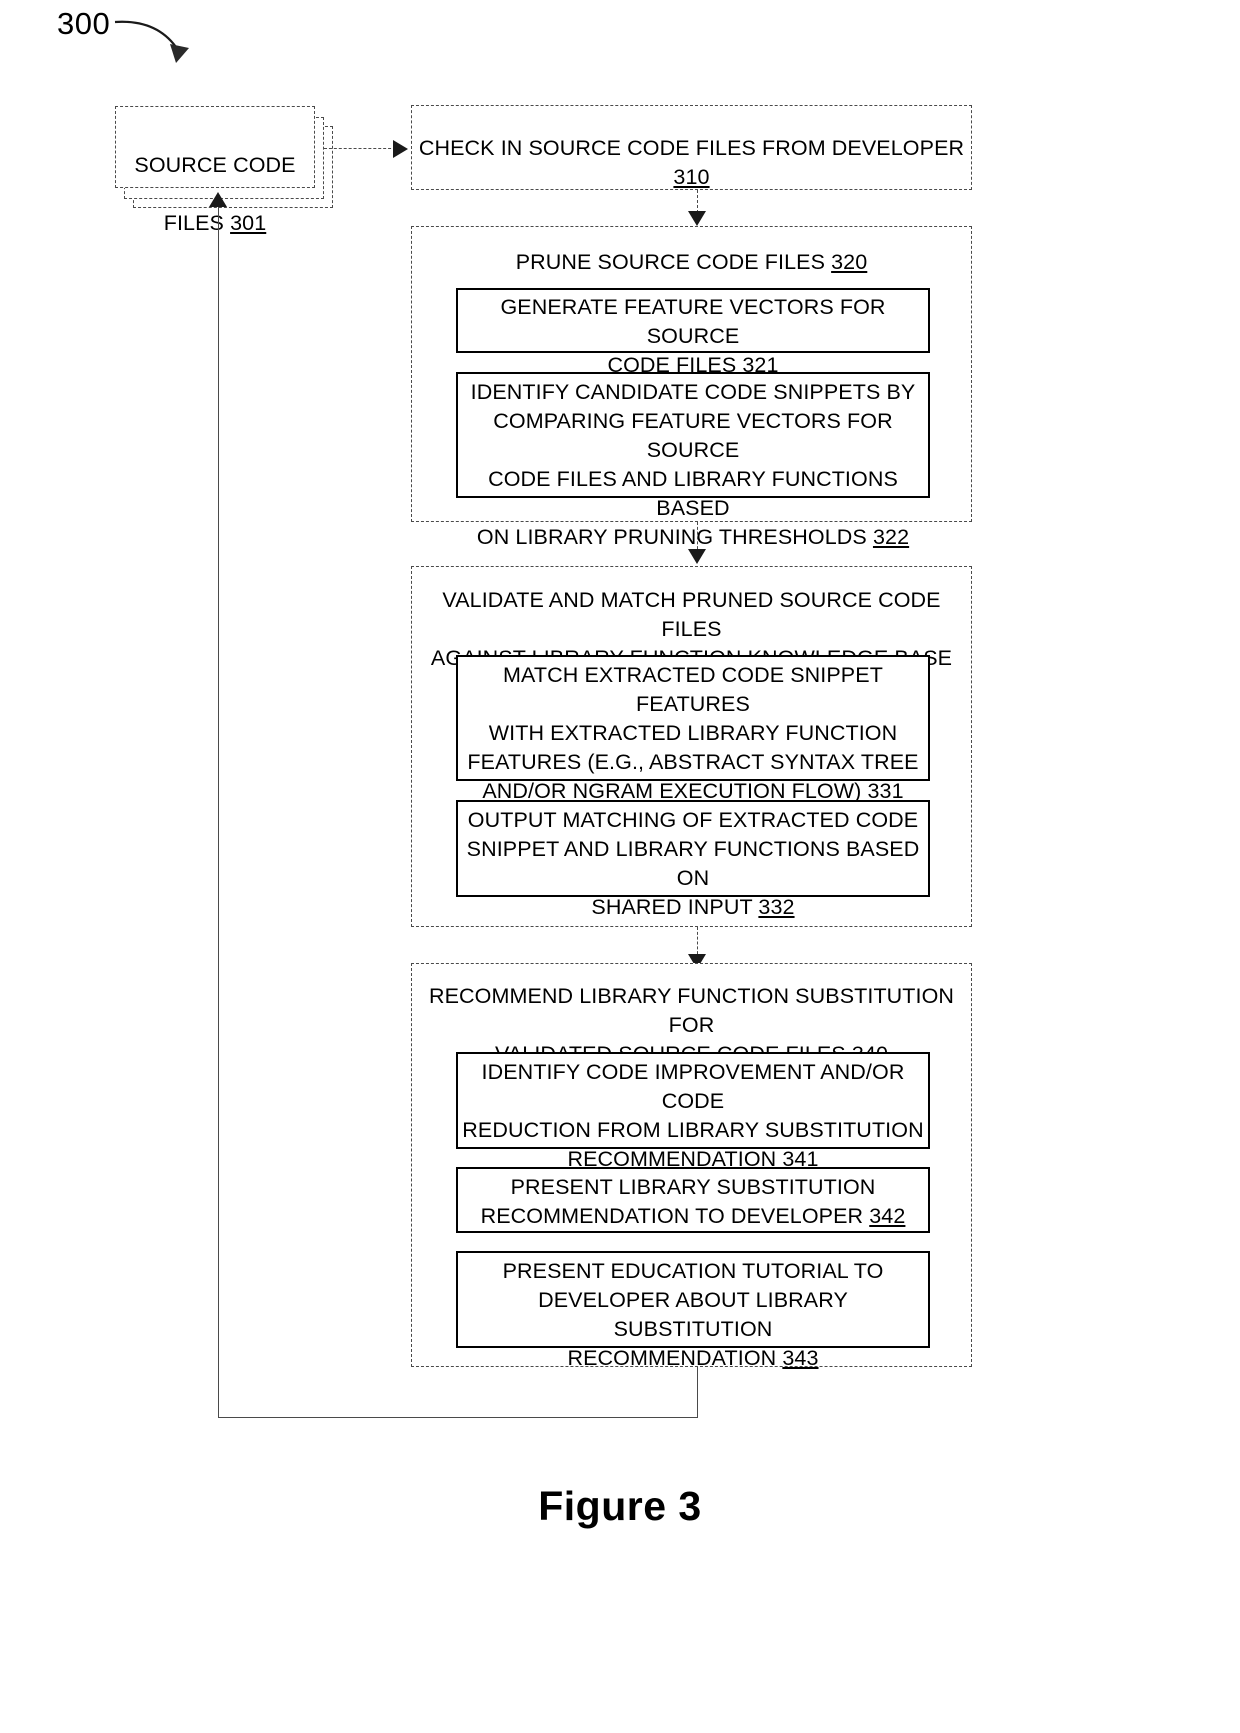 The width and height of the screenshot is (1240, 1733). What do you see at coordinates (197, 223) in the screenshot?
I see `source-files-line2: FILES` at bounding box center [197, 223].